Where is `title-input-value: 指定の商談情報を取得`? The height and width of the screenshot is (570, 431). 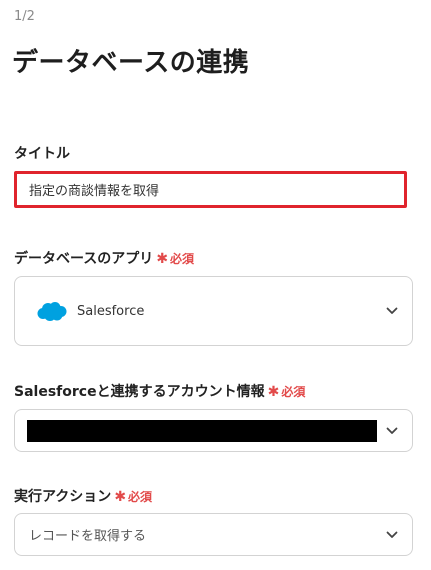 title-input-value: 指定の商談情報を取得 is located at coordinates (94, 191).